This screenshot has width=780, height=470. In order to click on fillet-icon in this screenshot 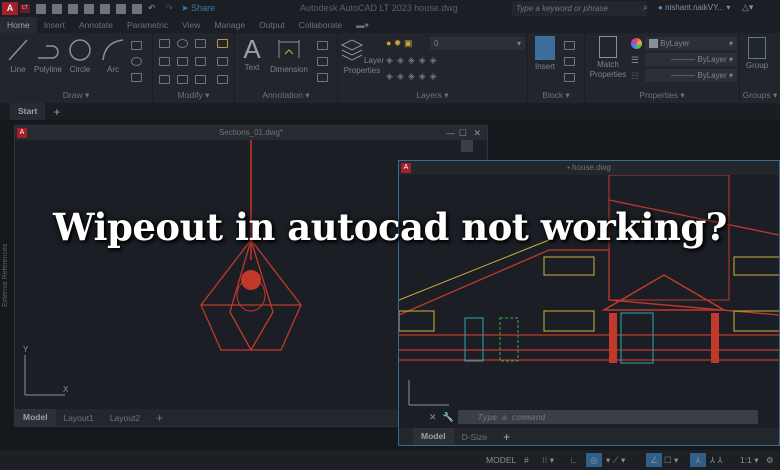, I will do `click(200, 61)`.